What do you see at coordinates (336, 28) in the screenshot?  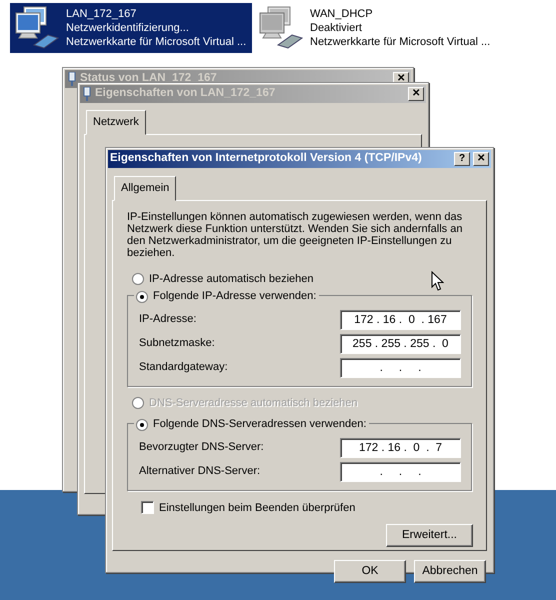 I see `connection-status: Deaktiviert` at bounding box center [336, 28].